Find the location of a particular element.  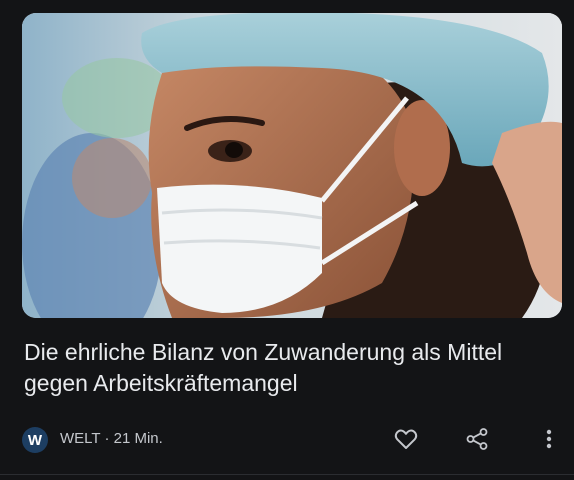

share-button is located at coordinates (477, 439).